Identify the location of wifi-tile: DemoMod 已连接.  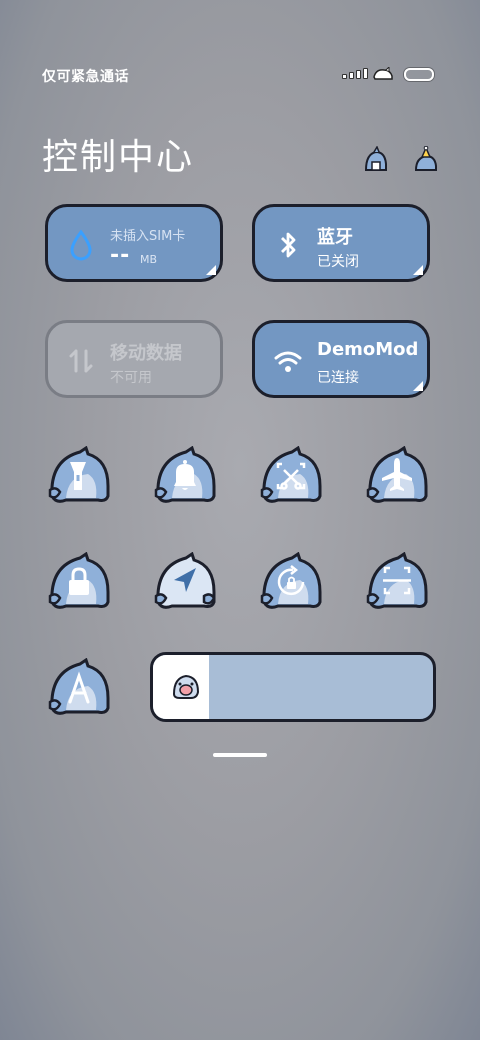
(341, 359).